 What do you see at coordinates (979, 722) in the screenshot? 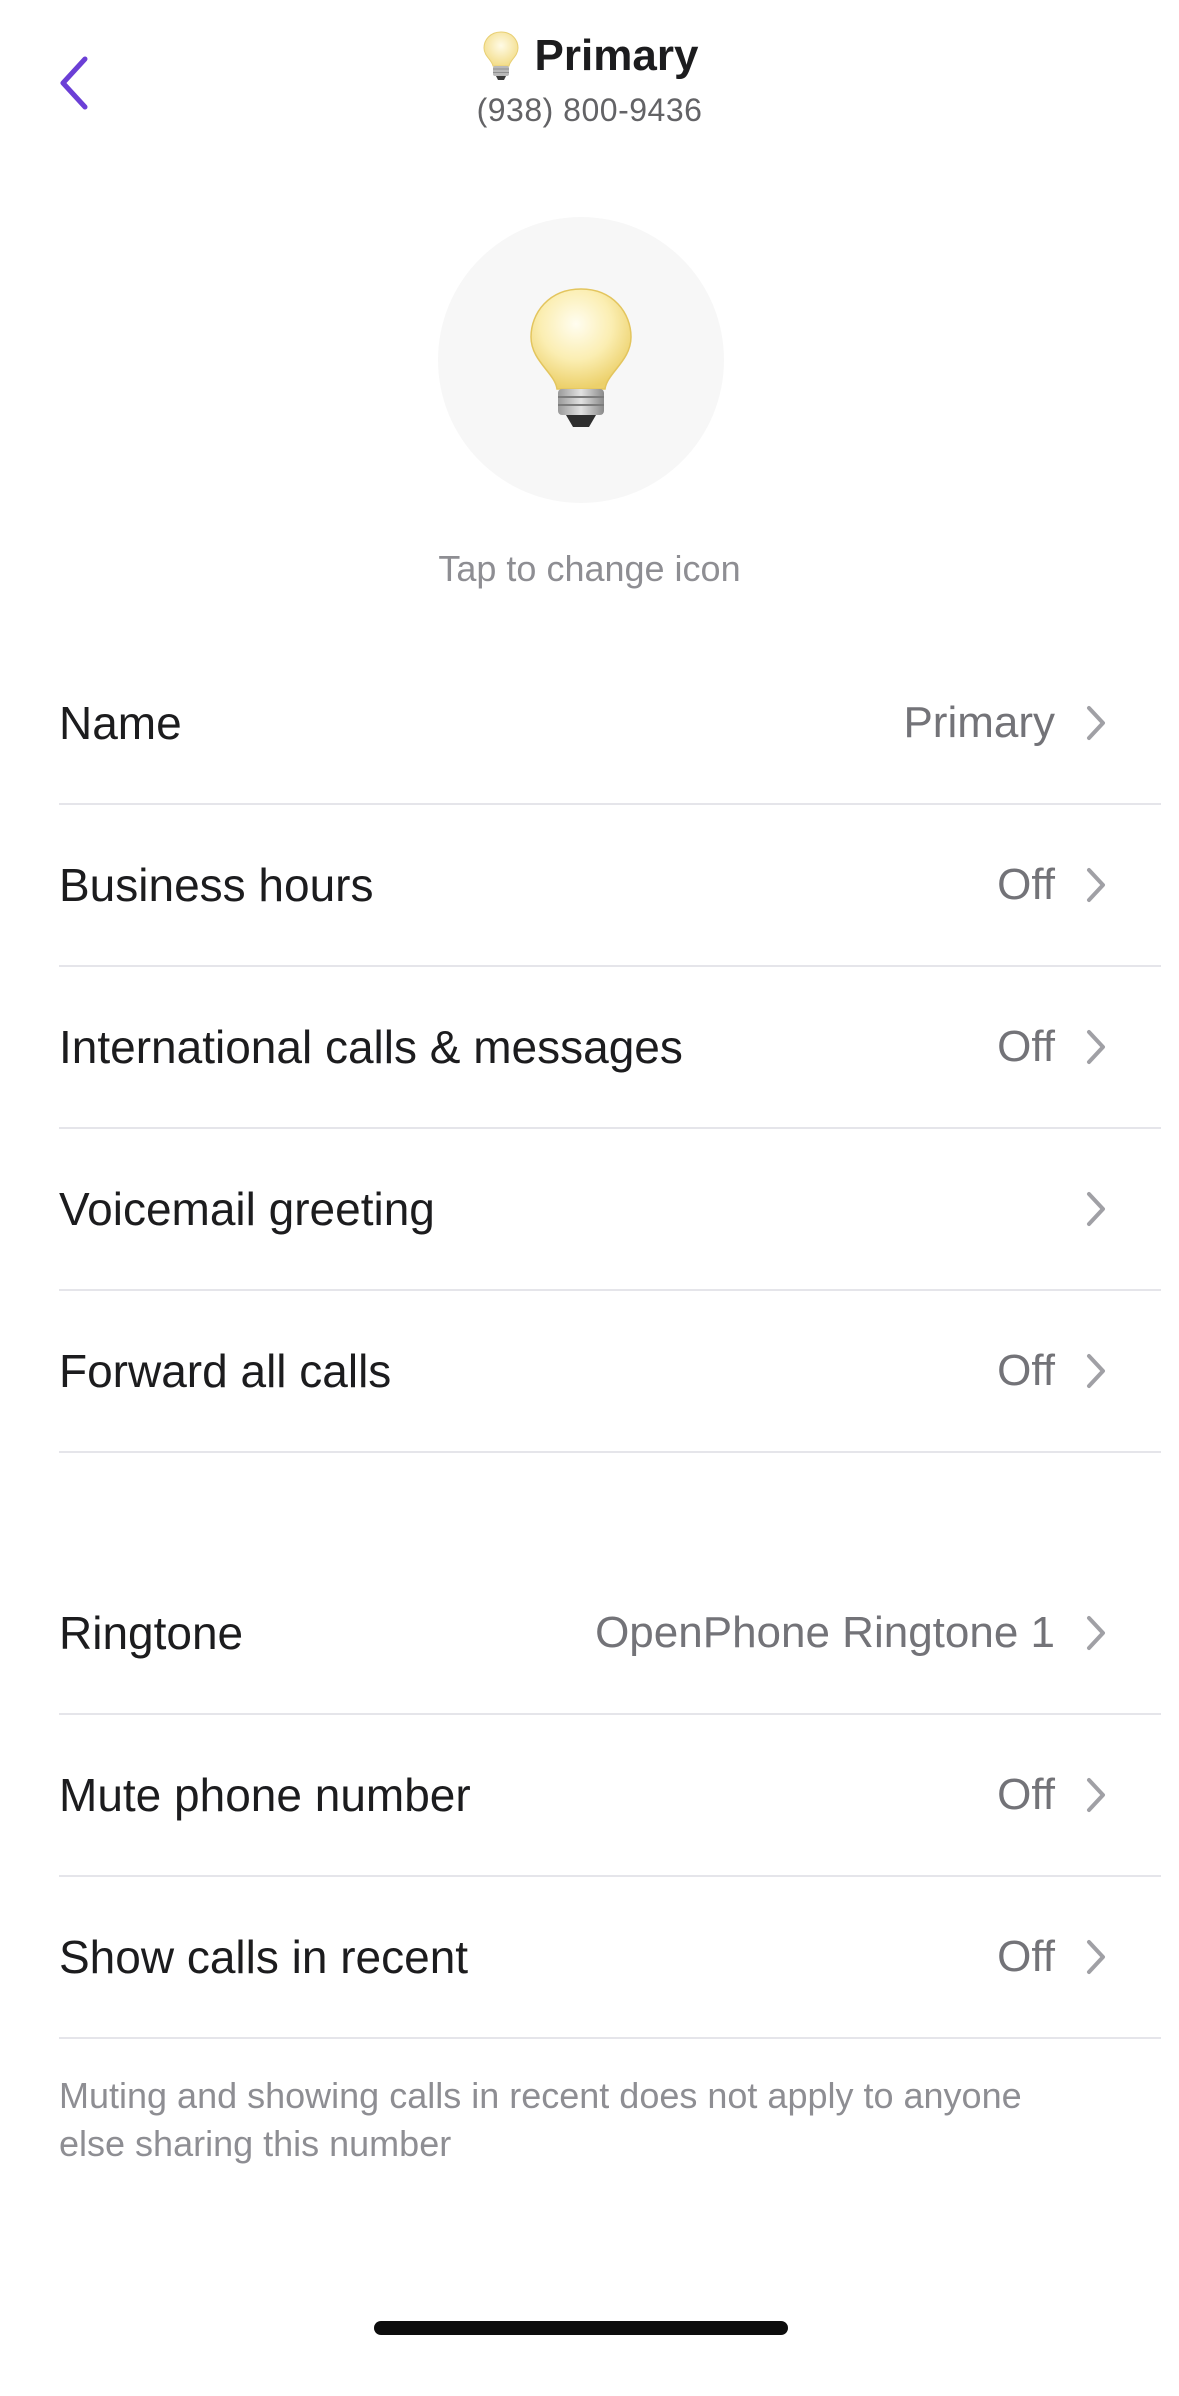
I see `row-value: Primary` at bounding box center [979, 722].